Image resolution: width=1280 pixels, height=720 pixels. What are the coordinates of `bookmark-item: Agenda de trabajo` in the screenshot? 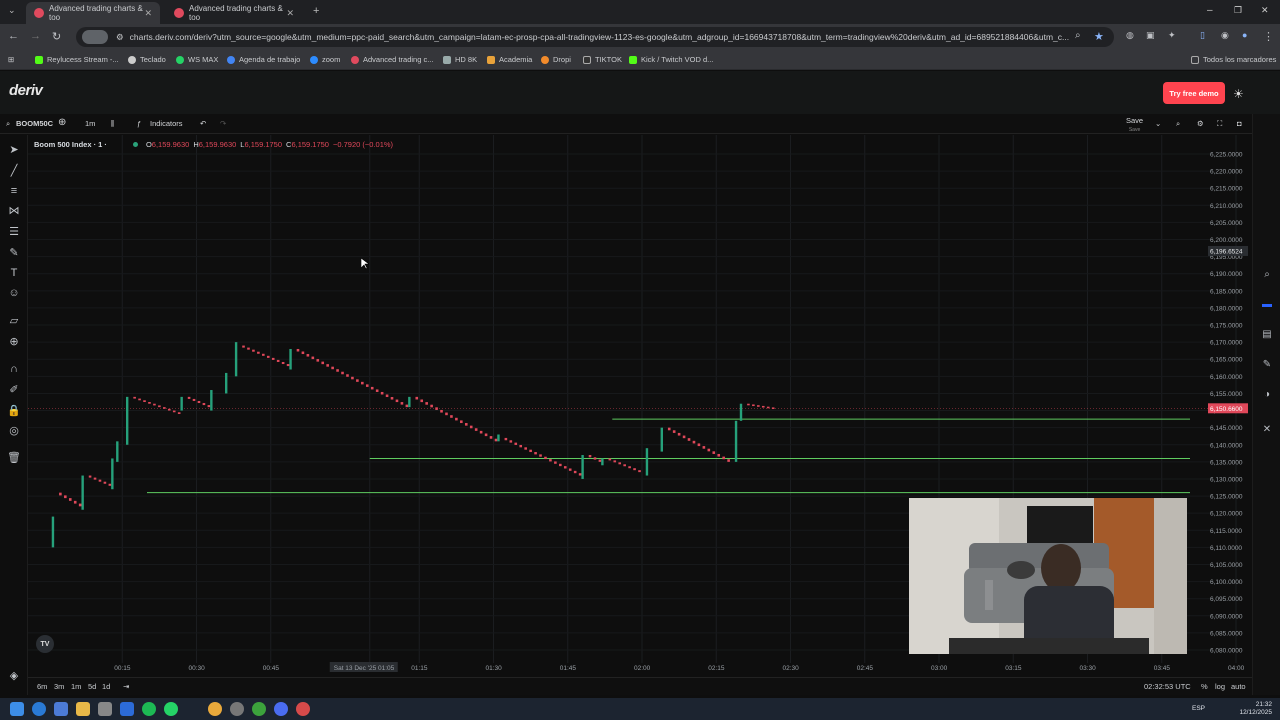 It's located at (263, 59).